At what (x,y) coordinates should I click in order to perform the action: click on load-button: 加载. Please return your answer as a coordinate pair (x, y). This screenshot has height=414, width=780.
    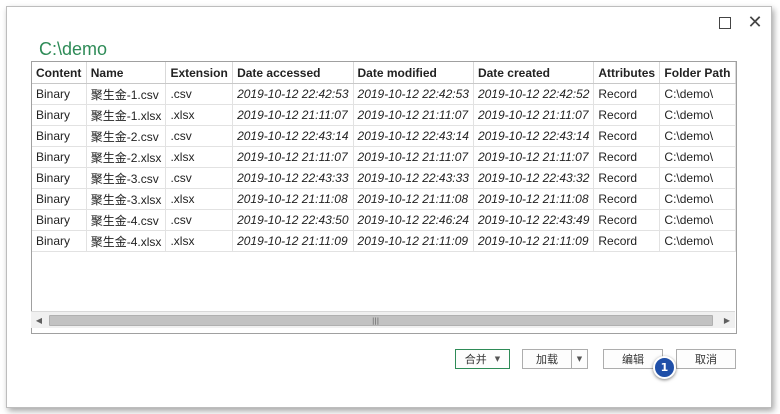
    Looking at the image, I should click on (547, 359).